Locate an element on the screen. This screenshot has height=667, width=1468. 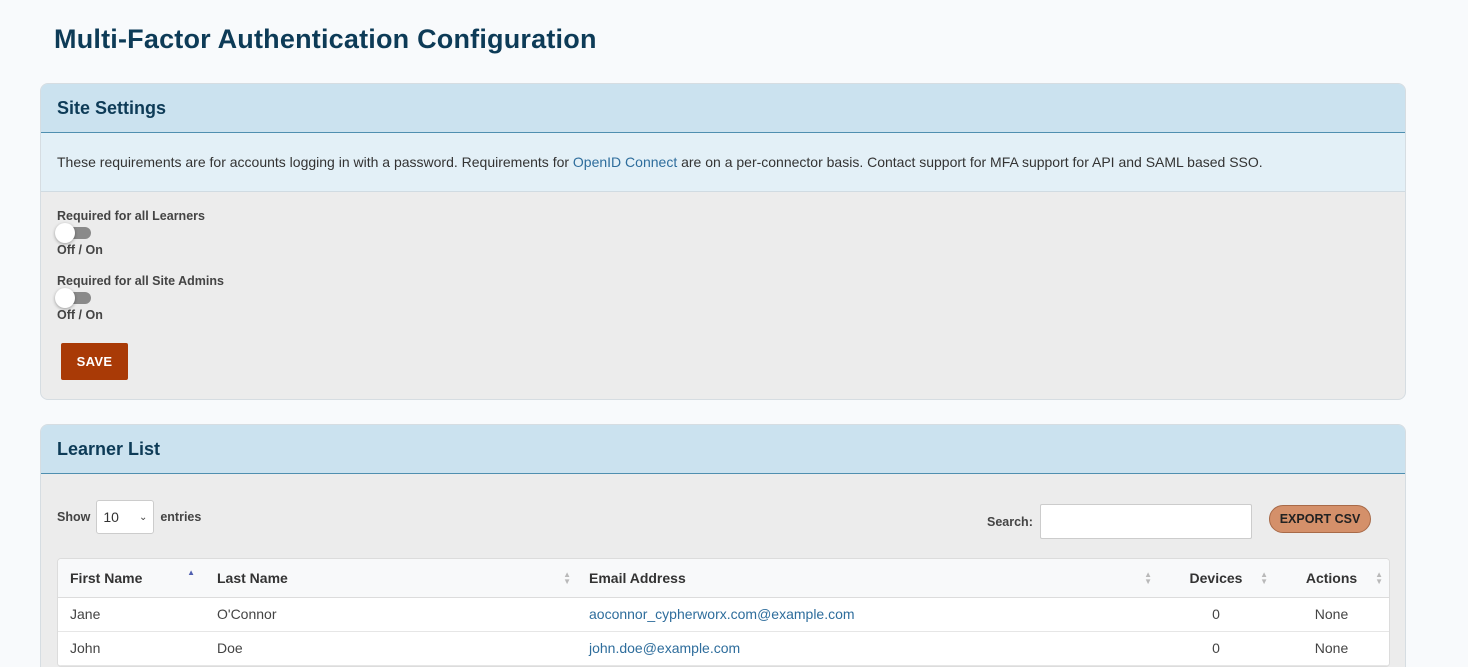
cell-last-name: Doe is located at coordinates (391, 648).